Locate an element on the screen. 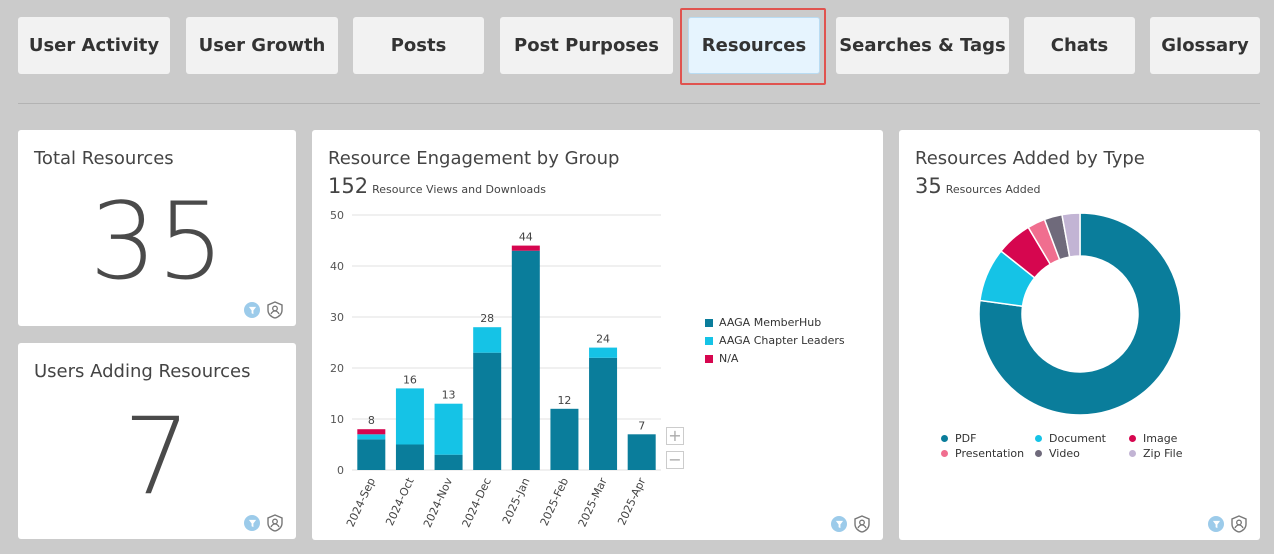  y-tick-label: 10 is located at coordinates (337, 419).